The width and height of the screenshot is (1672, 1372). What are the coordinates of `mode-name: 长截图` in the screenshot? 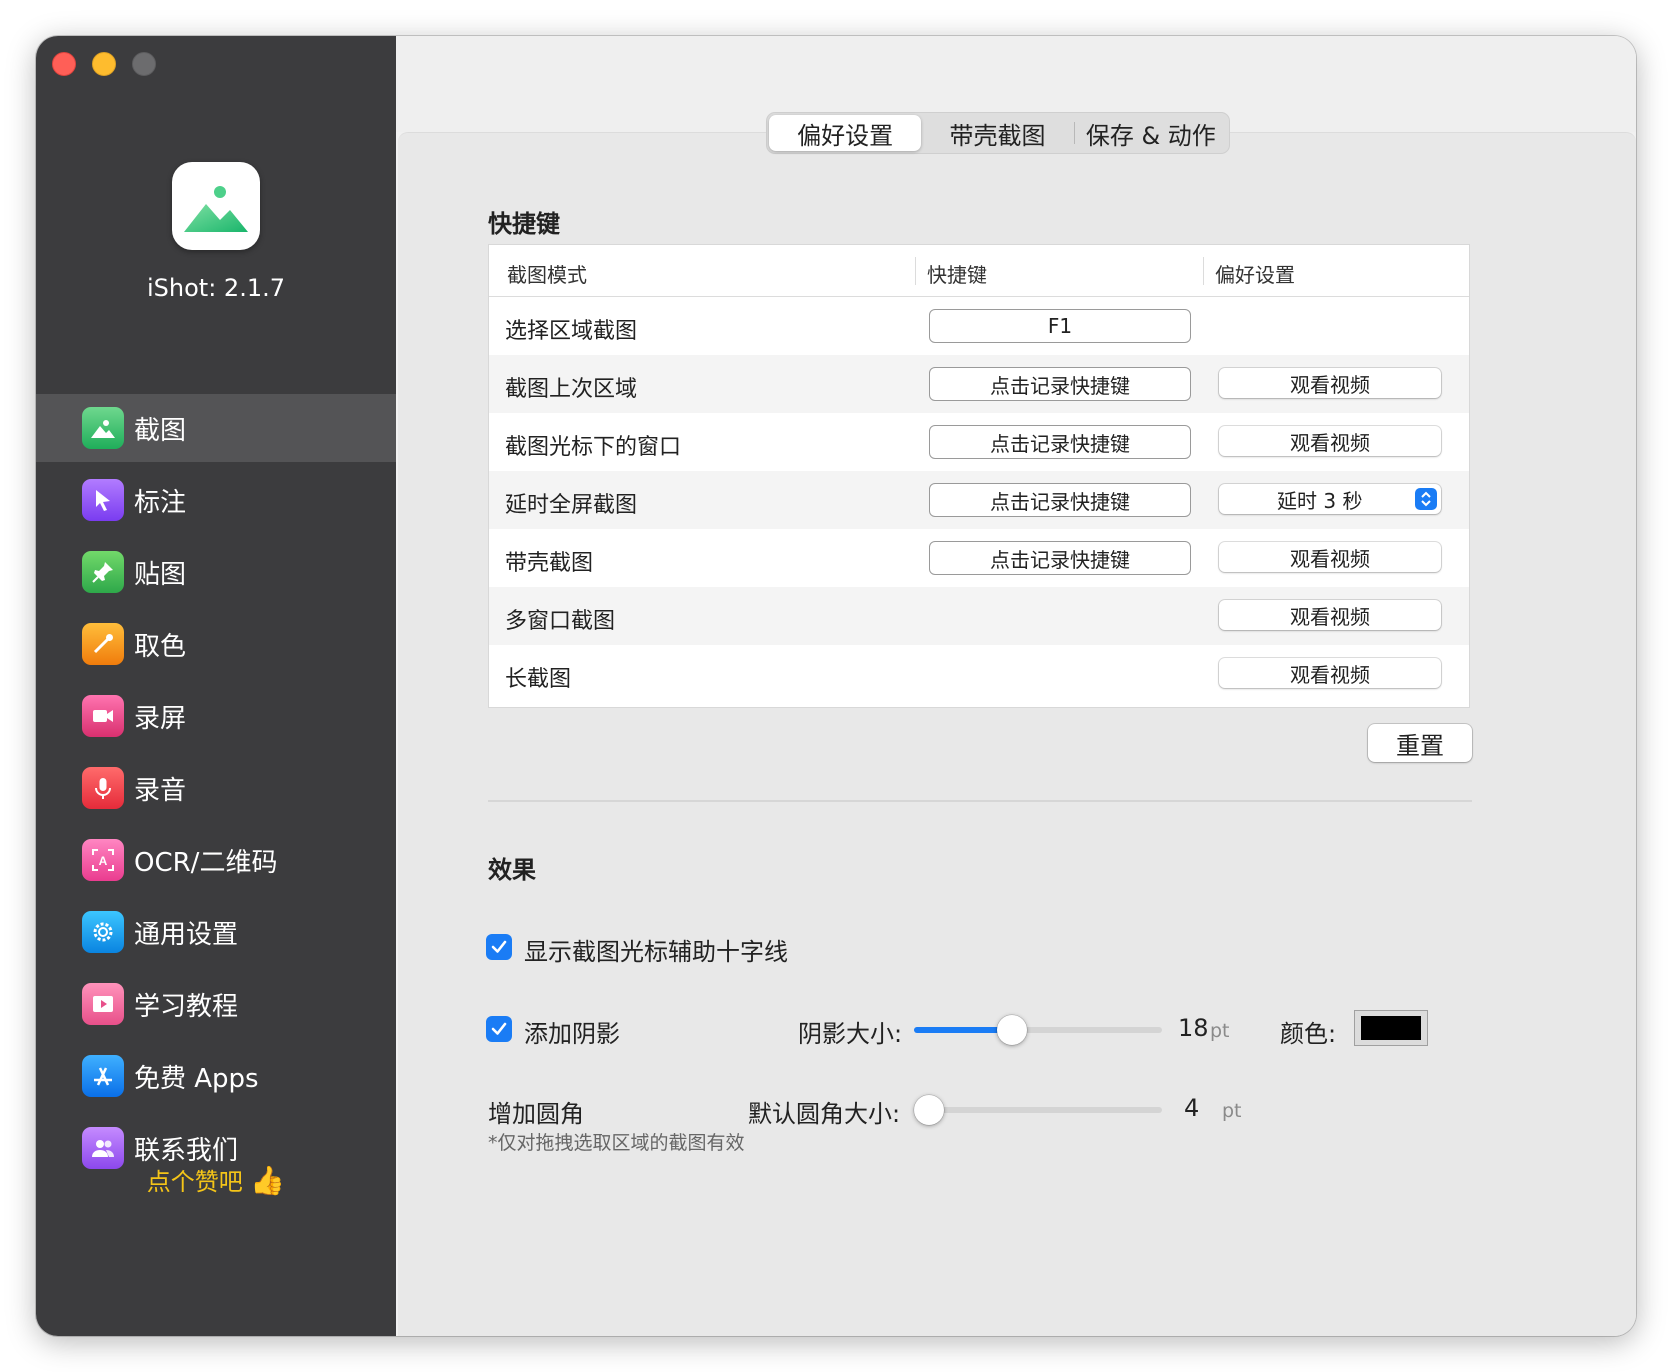 It's located at (538, 679).